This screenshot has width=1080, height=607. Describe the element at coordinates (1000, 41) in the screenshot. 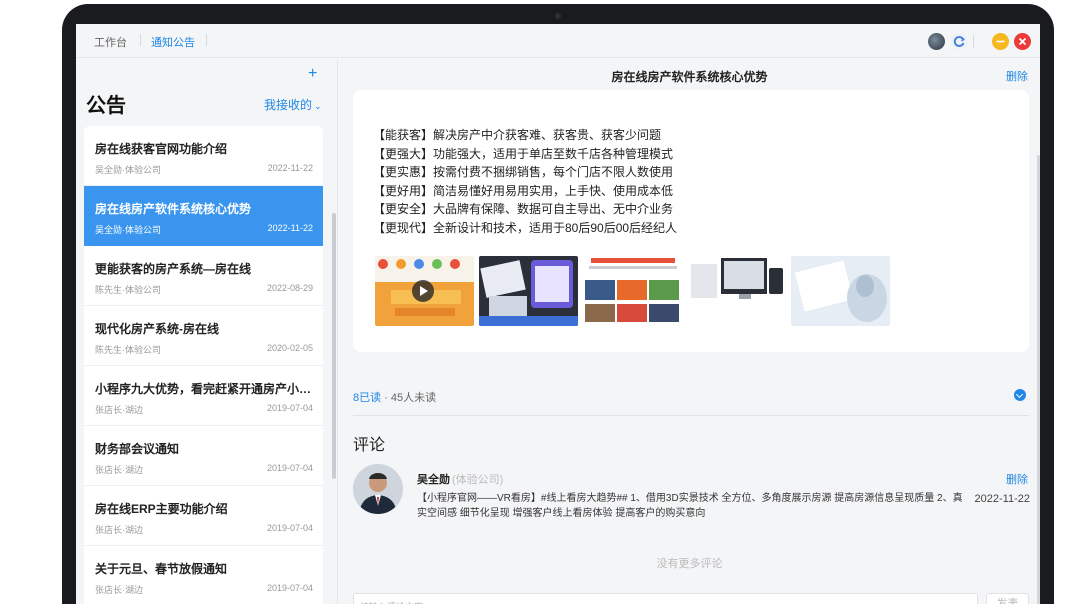

I see `minimize-icon` at that location.